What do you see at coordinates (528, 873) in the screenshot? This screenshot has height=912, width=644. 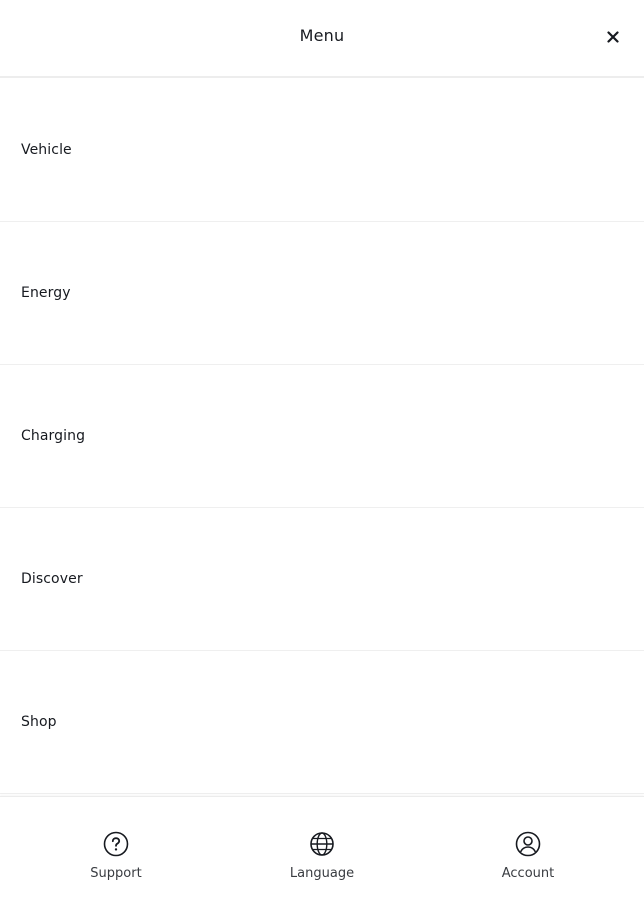 I see `account-label: Account` at bounding box center [528, 873].